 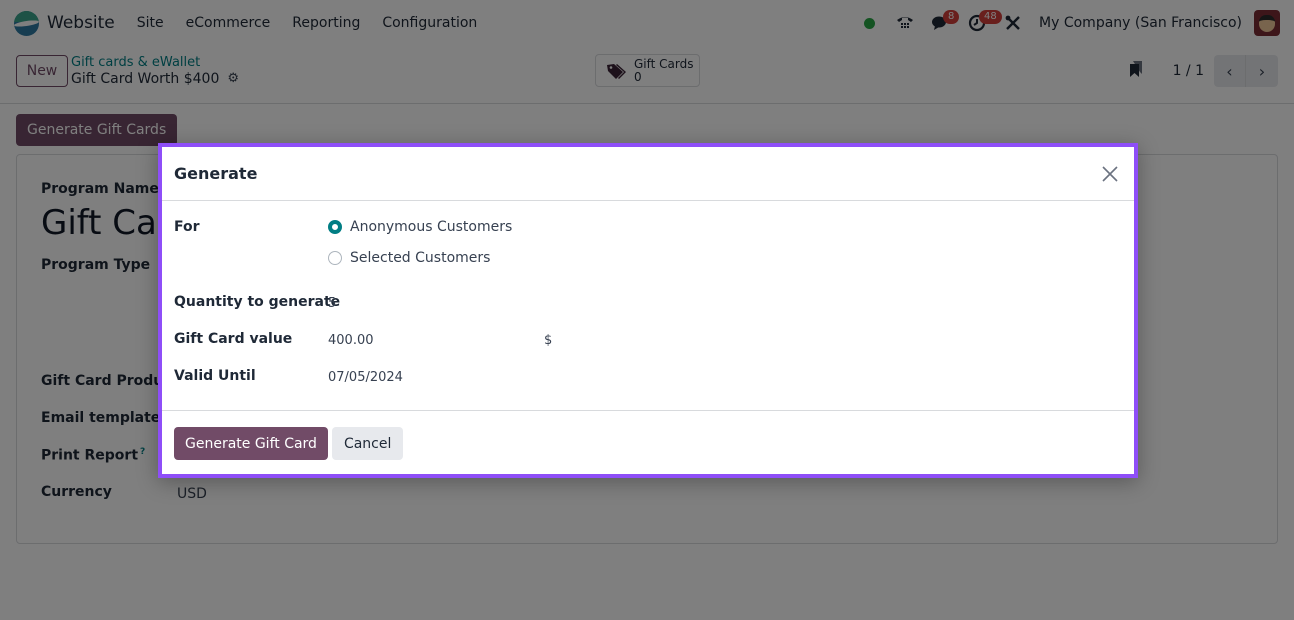 I want to click on radio-unchecked-icon, so click(x=335, y=258).